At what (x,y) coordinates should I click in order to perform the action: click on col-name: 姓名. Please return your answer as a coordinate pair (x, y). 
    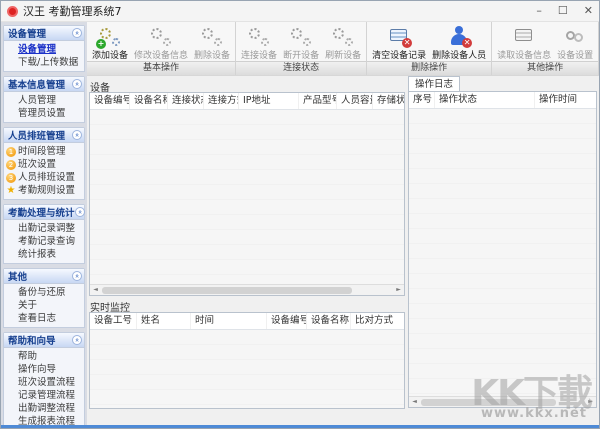
    Looking at the image, I should click on (164, 321).